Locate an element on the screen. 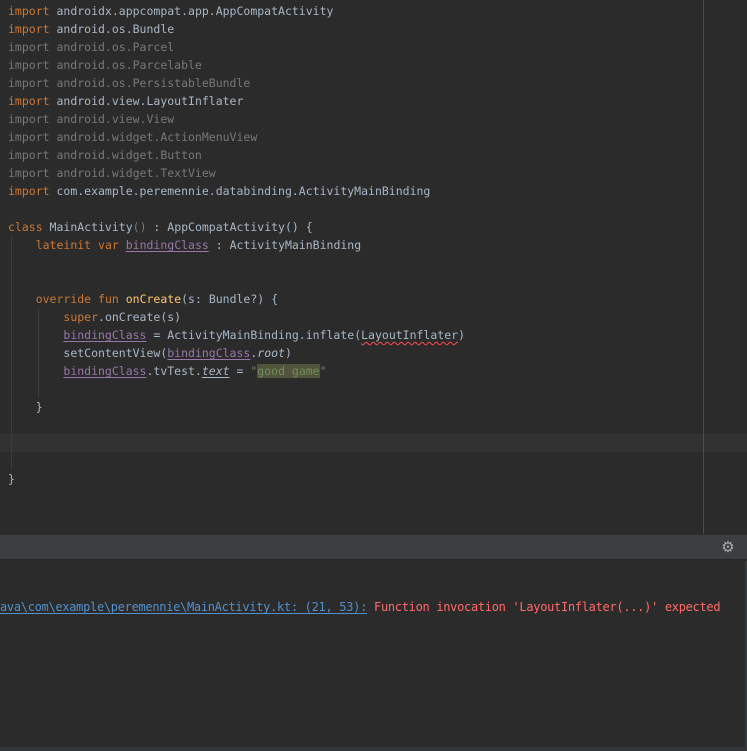  code-line: import android.os.Bundle is located at coordinates (91, 29).